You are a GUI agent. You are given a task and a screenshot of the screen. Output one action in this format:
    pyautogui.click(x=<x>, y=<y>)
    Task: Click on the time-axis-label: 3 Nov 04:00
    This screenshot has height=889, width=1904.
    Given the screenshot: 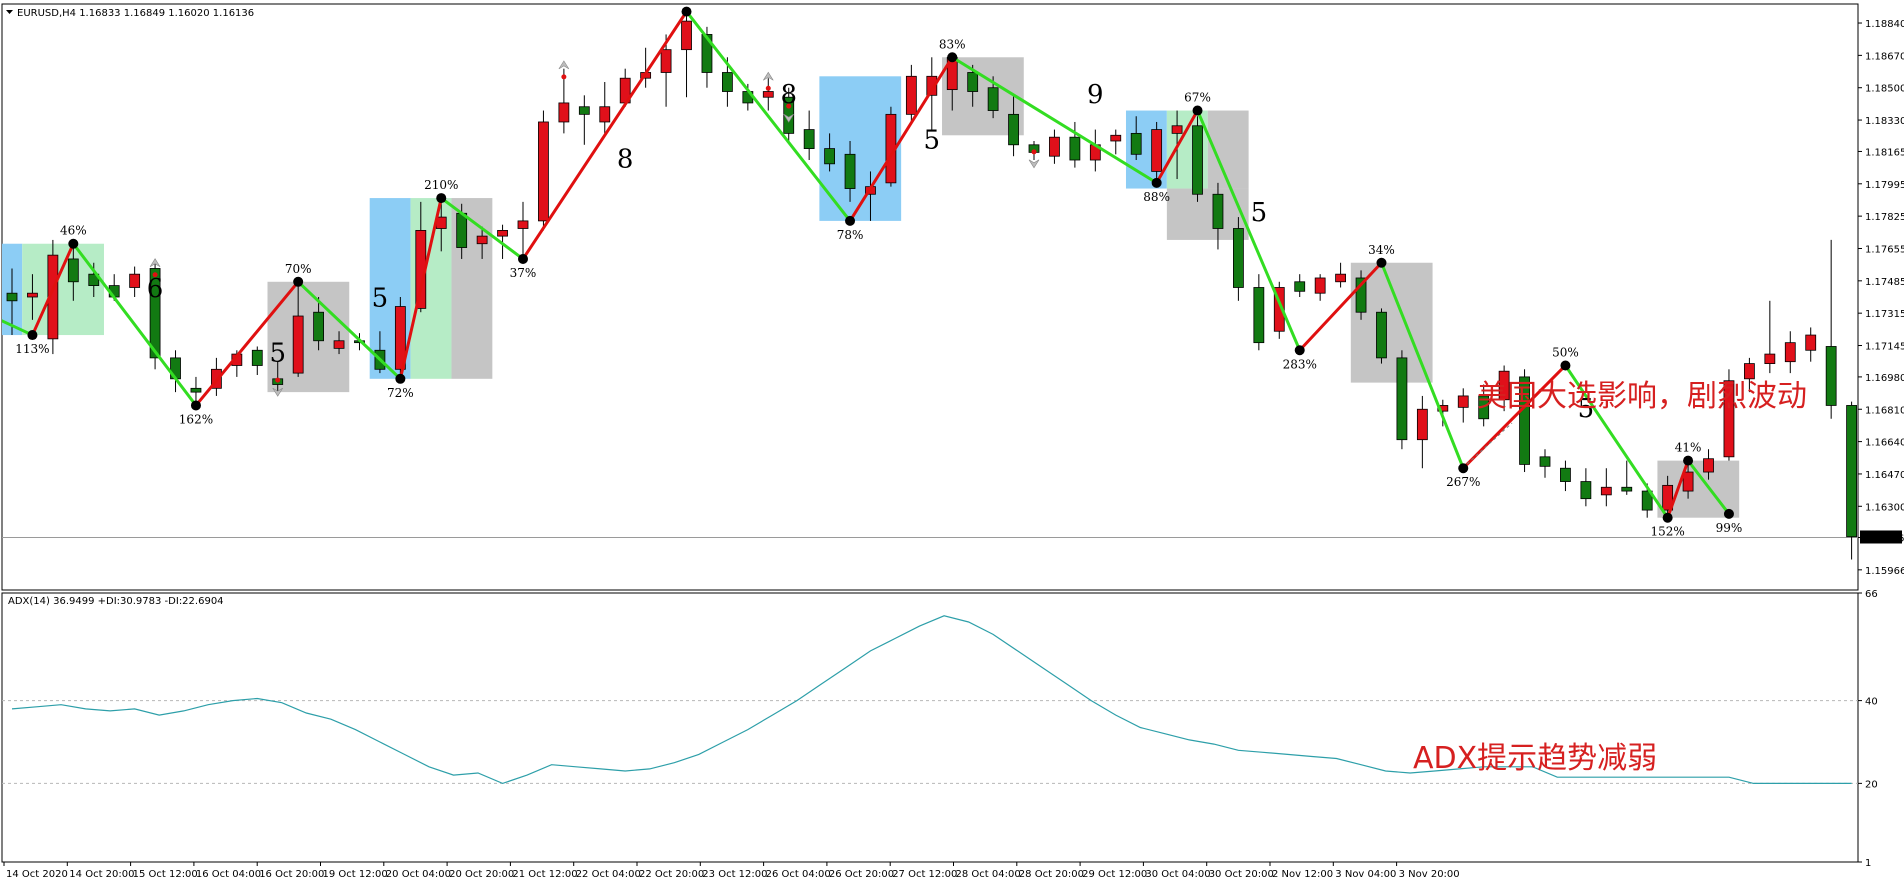 What is the action you would take?
    pyautogui.click(x=1365, y=874)
    